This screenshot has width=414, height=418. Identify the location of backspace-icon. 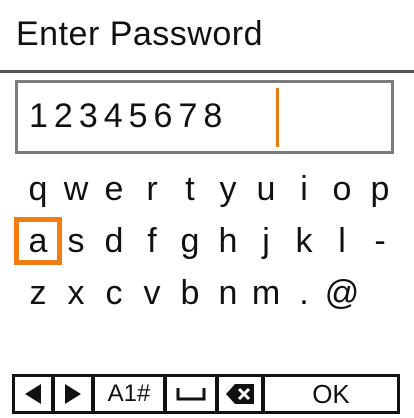
(240, 394).